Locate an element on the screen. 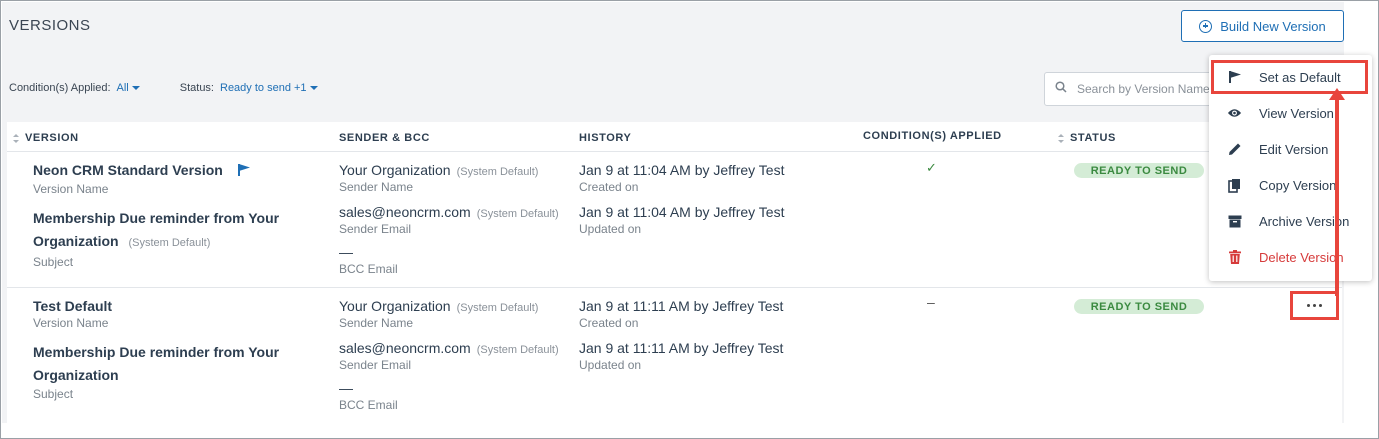 Image resolution: width=1379 pixels, height=439 pixels. conditions-filter: Condition(s) Applied: All is located at coordinates (74, 88).